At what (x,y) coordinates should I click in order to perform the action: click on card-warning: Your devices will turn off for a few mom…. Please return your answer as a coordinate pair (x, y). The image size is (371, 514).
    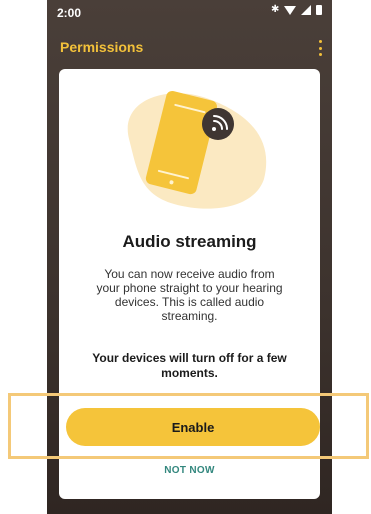
    Looking at the image, I should click on (189, 365).